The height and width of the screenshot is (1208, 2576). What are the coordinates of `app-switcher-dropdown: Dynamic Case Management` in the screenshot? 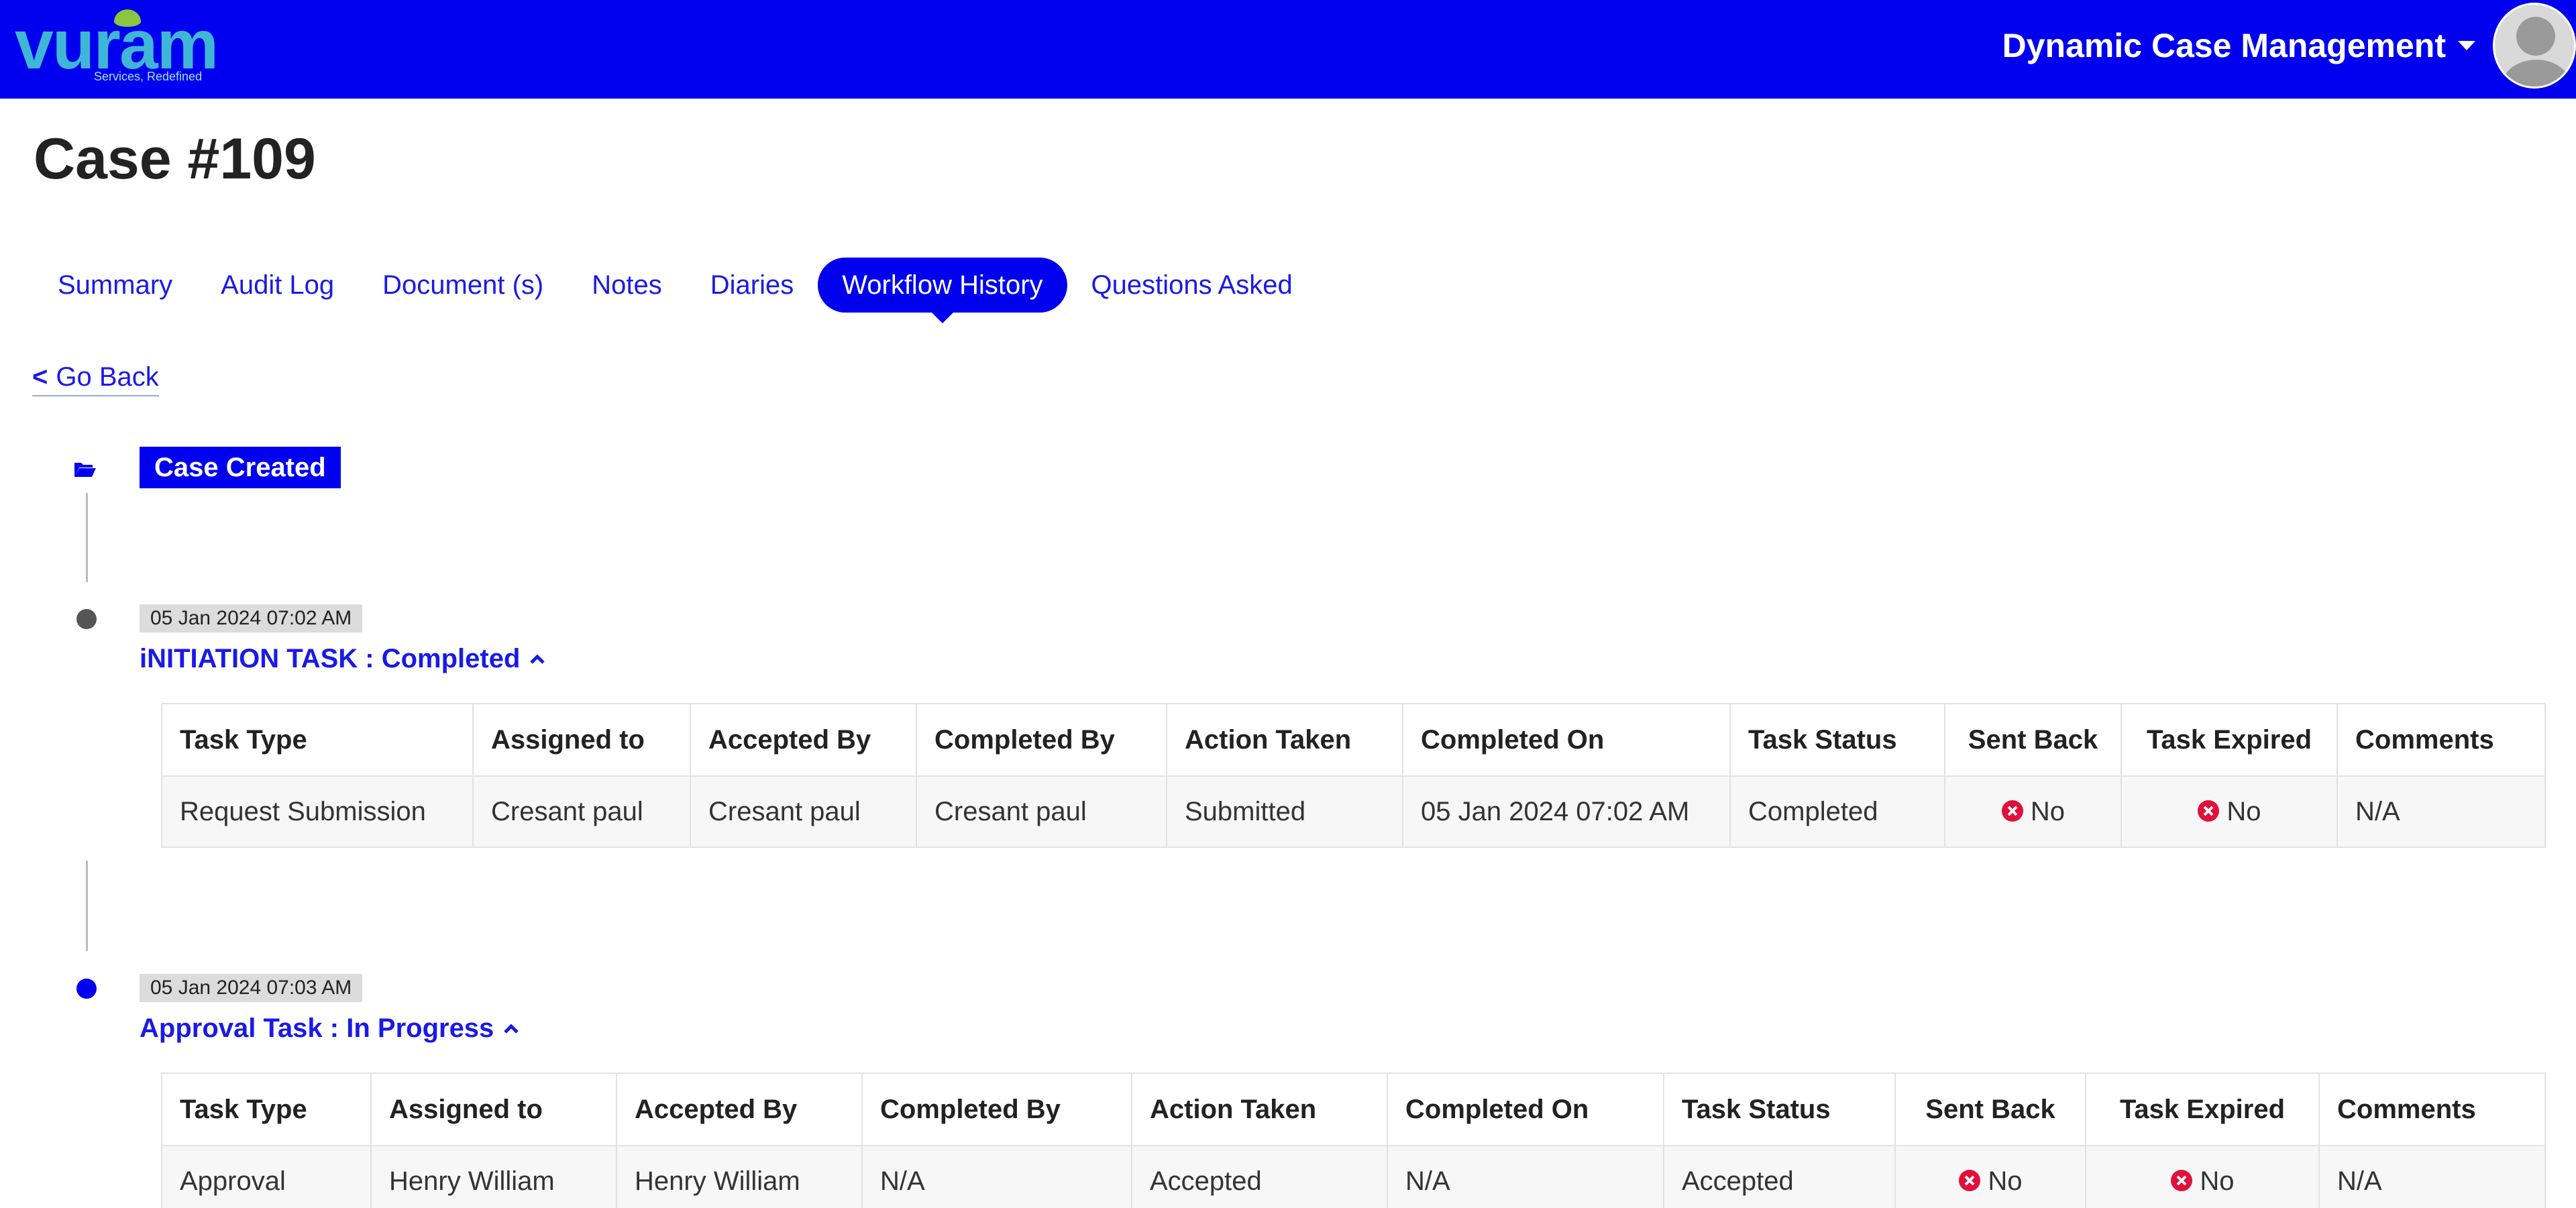 It's located at (2238, 45).